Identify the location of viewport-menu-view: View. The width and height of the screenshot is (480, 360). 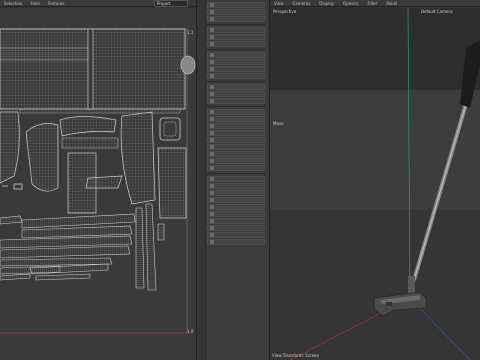
(279, 3).